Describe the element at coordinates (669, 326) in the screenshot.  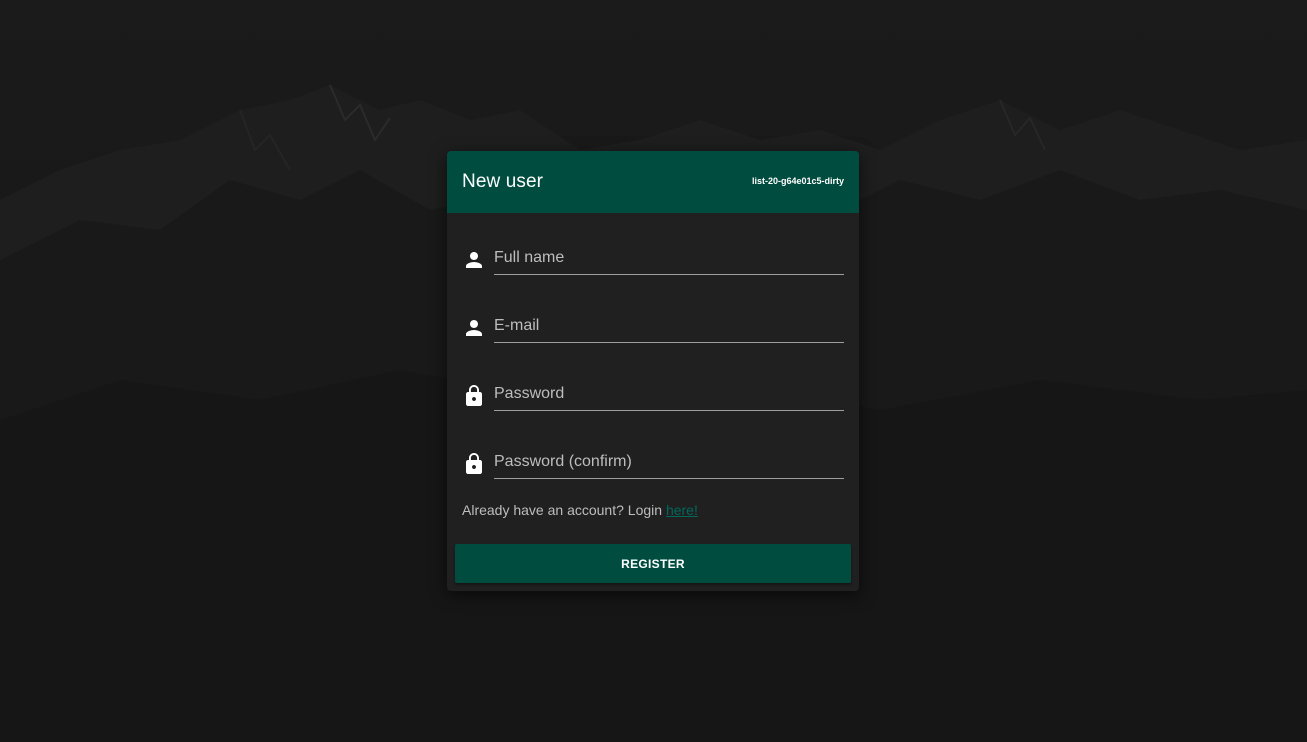
I see `email-input` at that location.